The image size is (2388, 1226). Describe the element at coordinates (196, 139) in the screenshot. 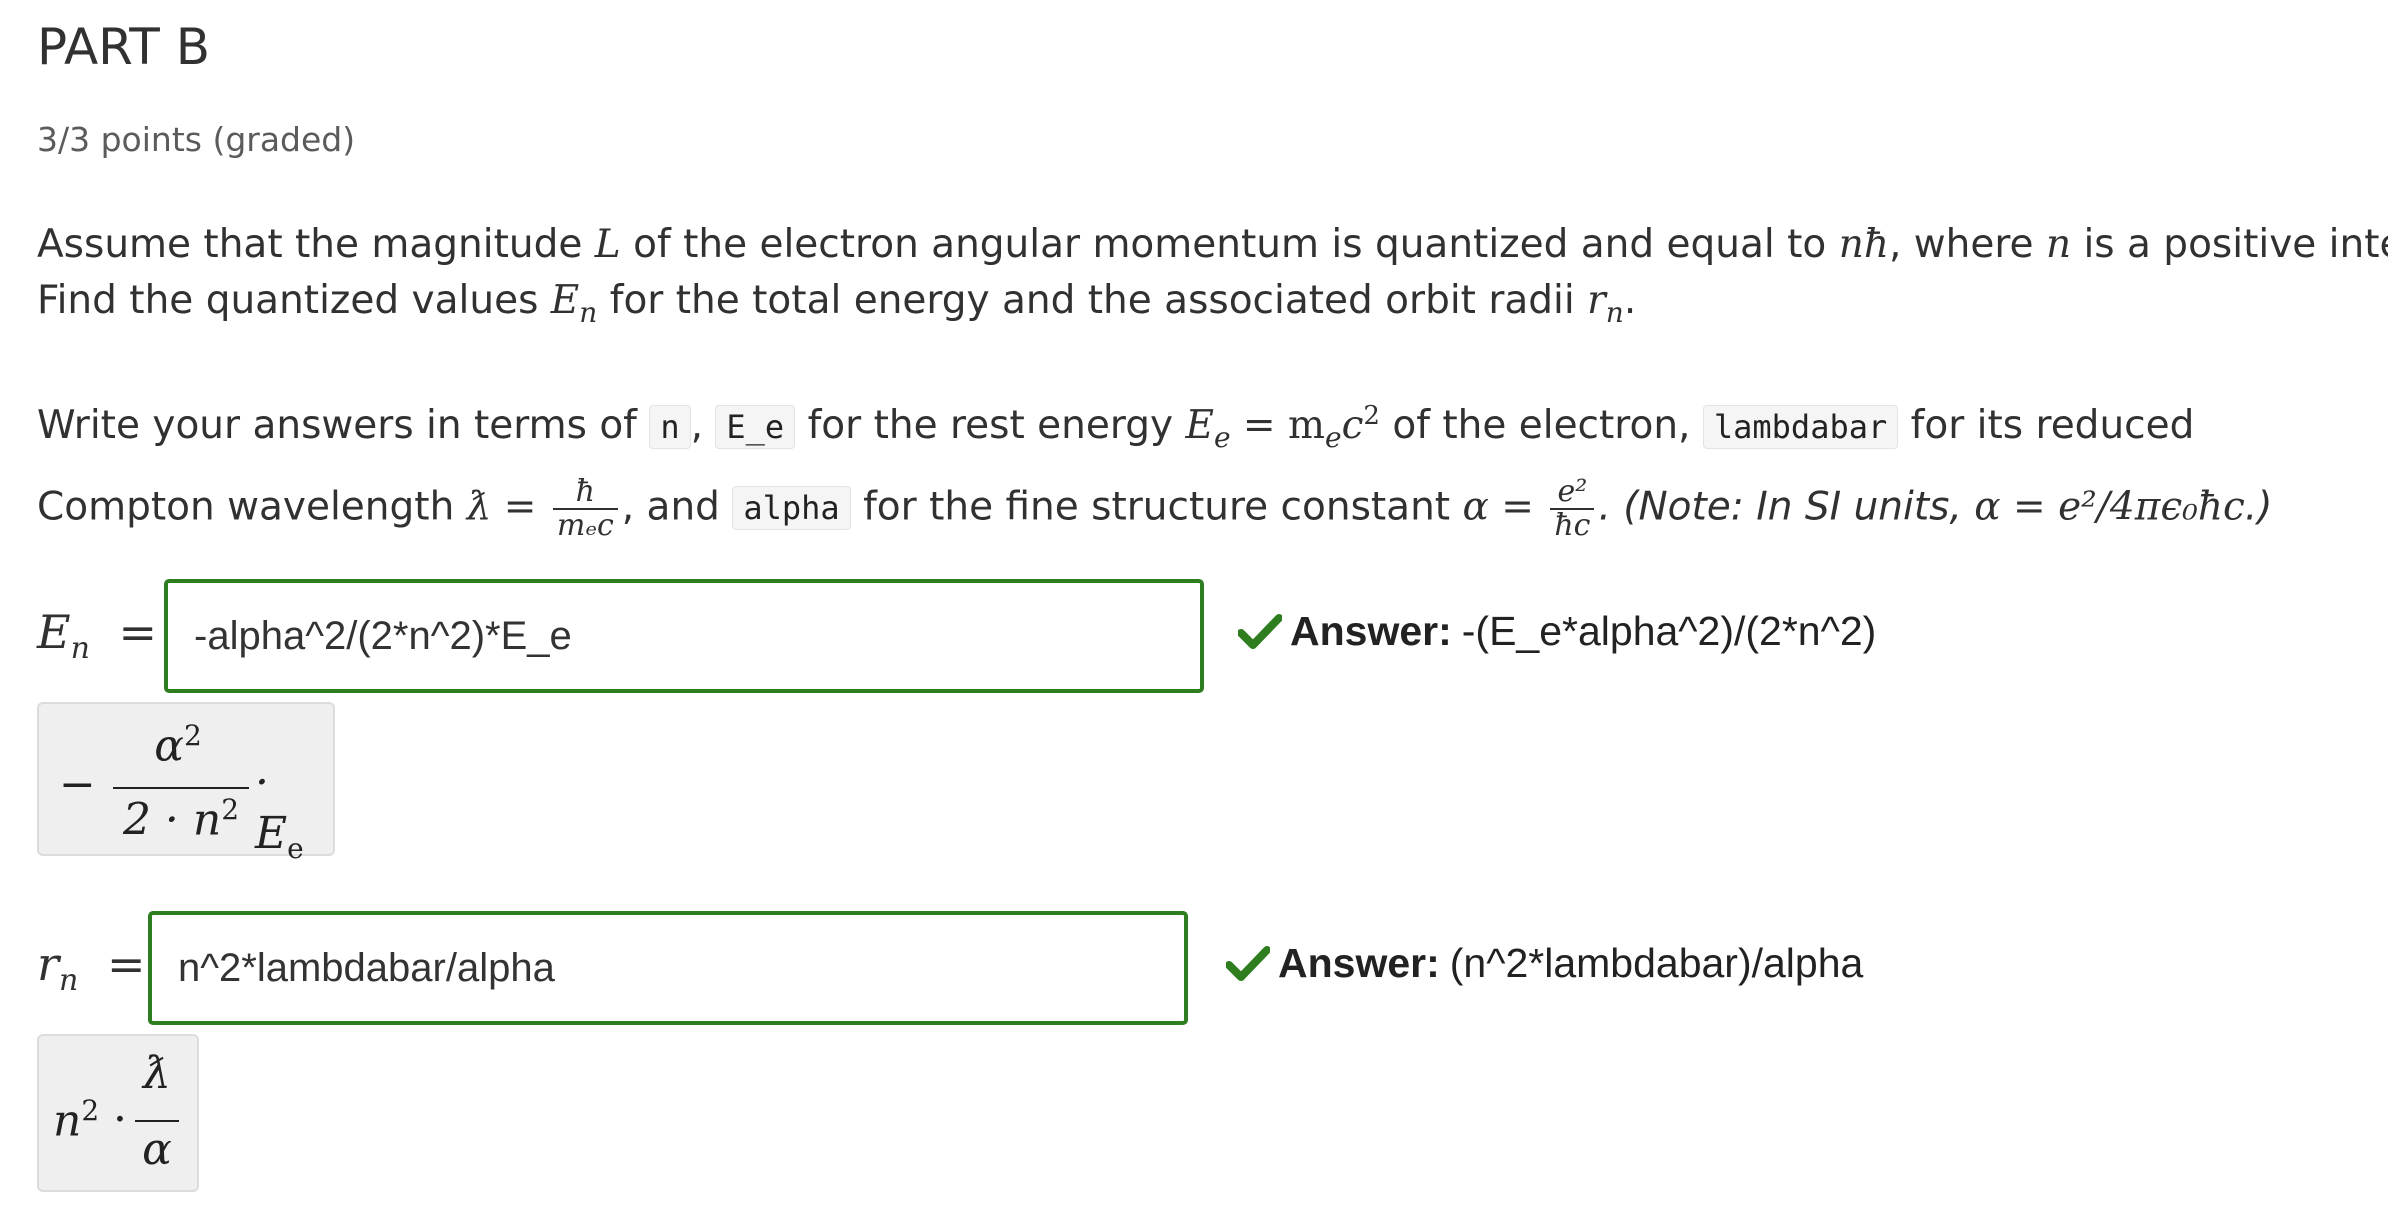

I see `points-status: 3/3 points (graded)` at that location.